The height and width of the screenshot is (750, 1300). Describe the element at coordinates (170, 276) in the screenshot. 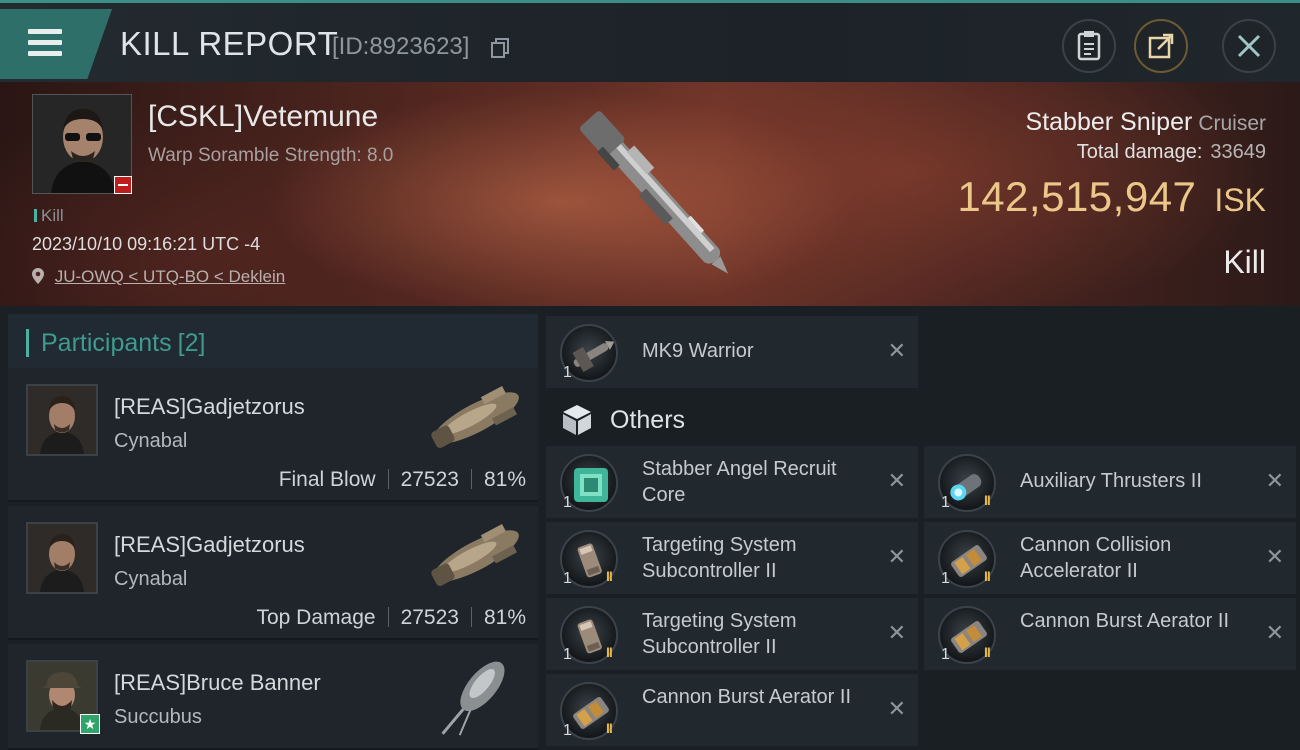

I see `location-link: JU-OWQ < UTQ-BO < Deklein` at that location.